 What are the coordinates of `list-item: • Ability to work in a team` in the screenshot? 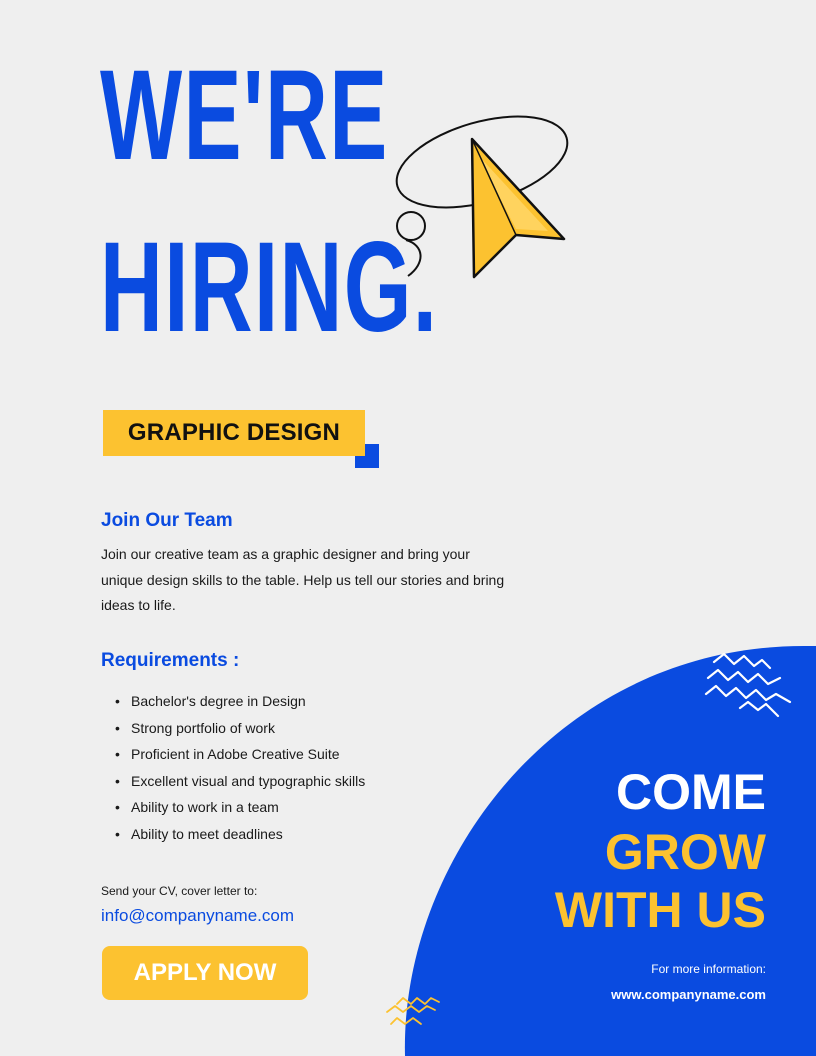 It's located at (197, 807).